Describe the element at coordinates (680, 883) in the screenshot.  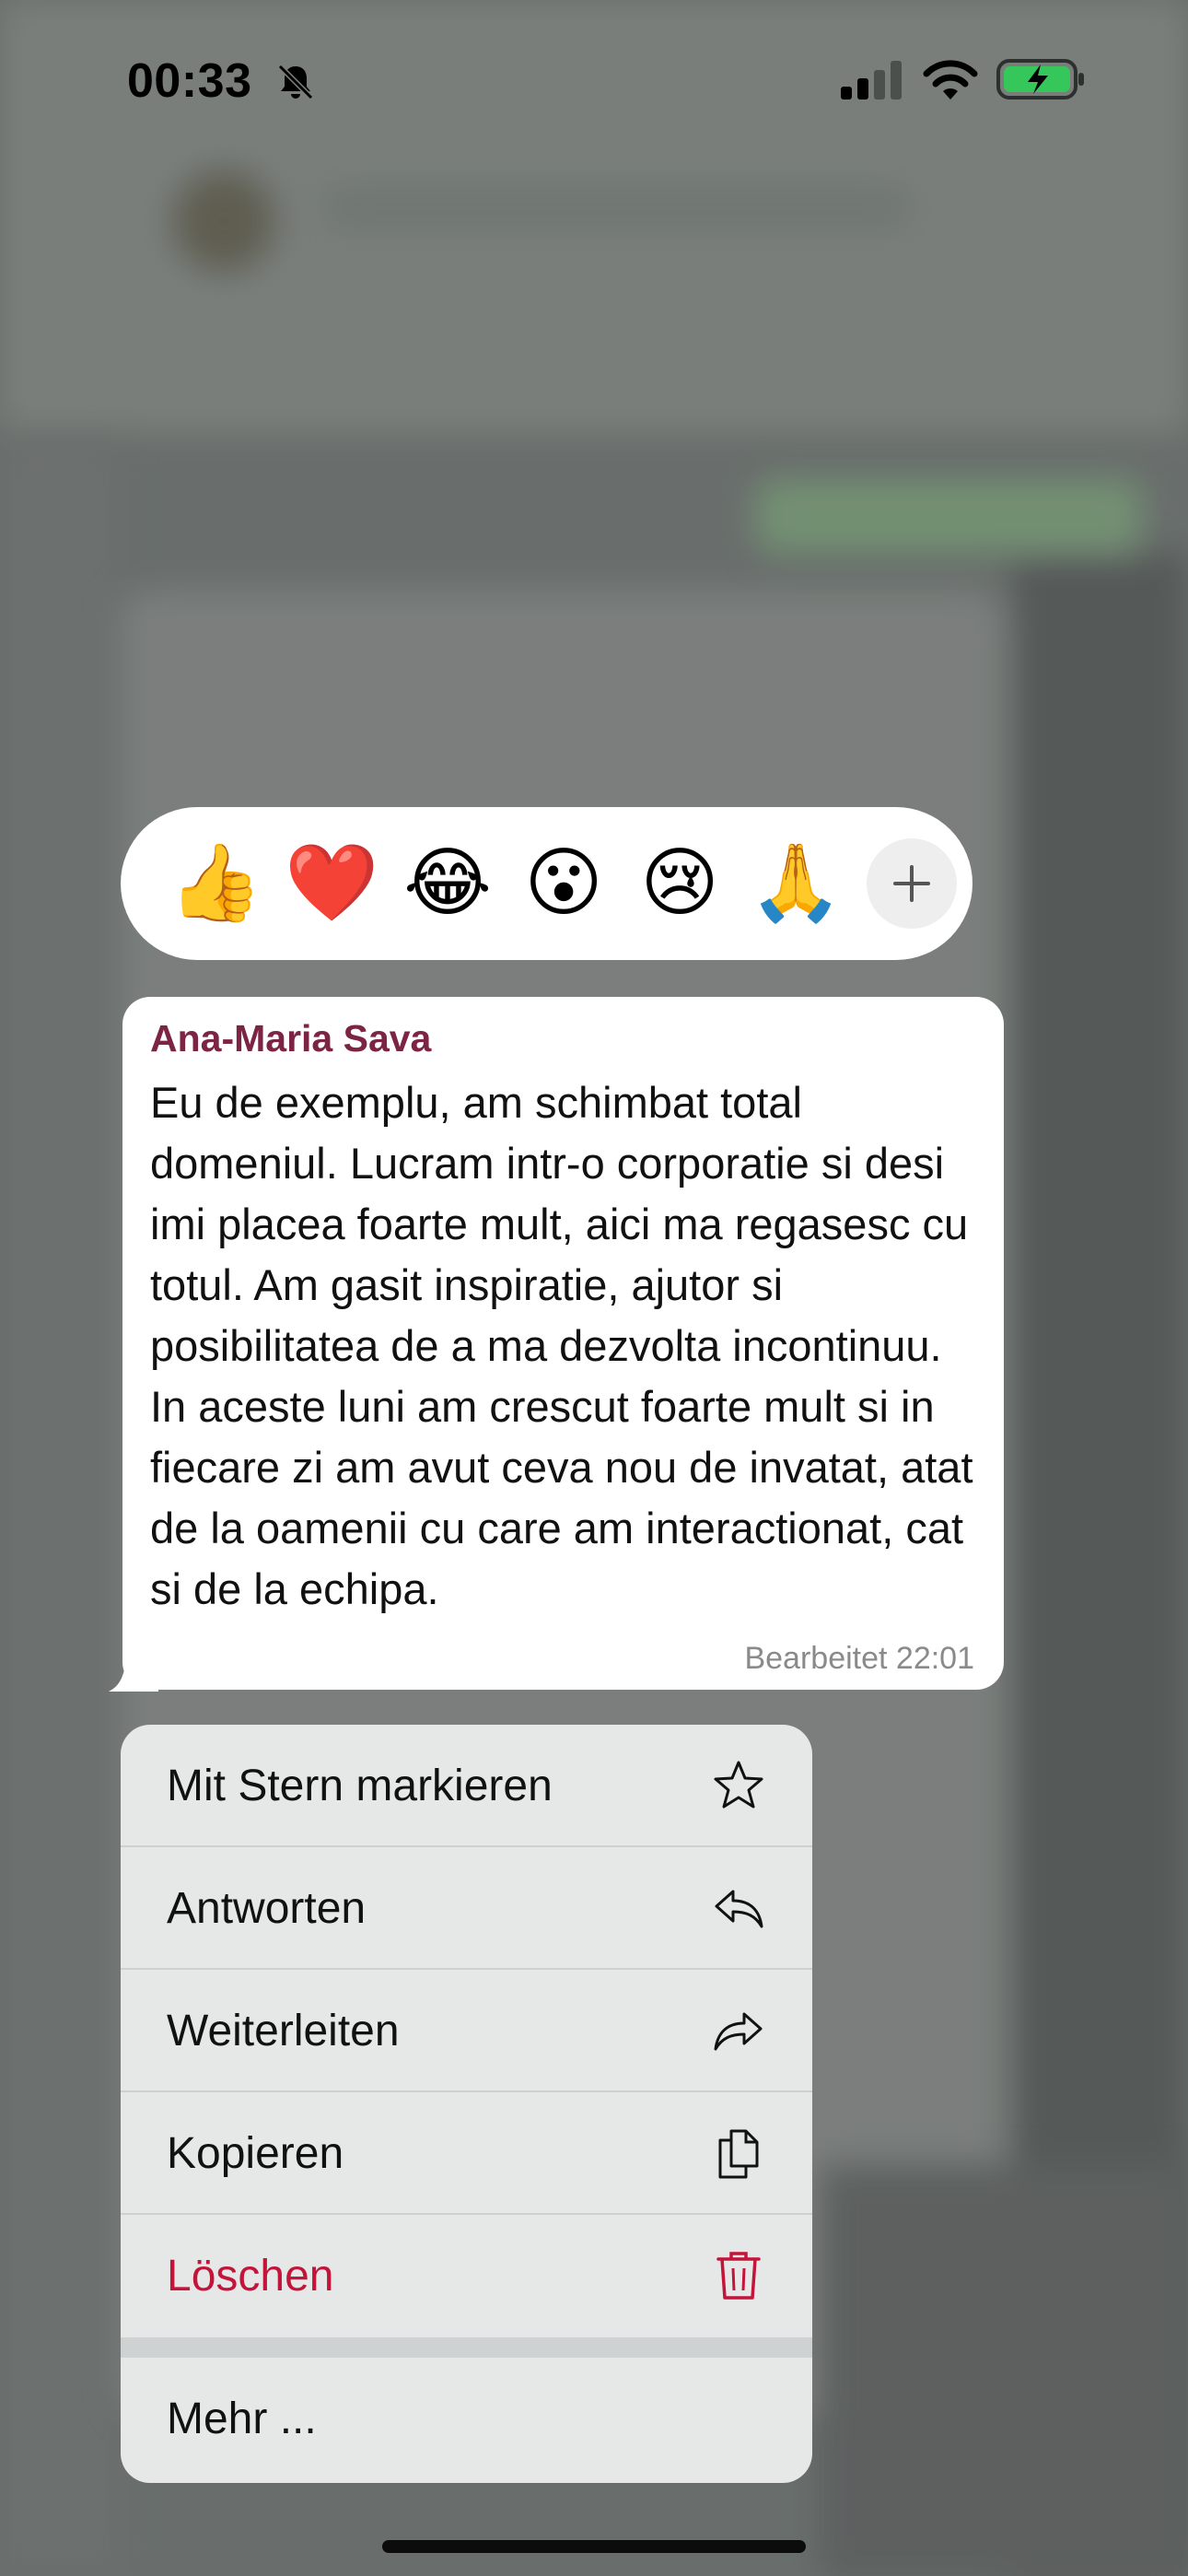
I see `reaction-crying: 😢` at that location.